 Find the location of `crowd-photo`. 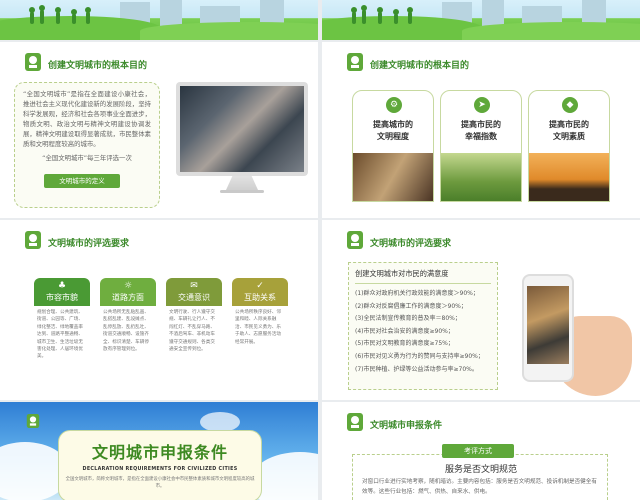

crowd-photo is located at coordinates (242, 129).